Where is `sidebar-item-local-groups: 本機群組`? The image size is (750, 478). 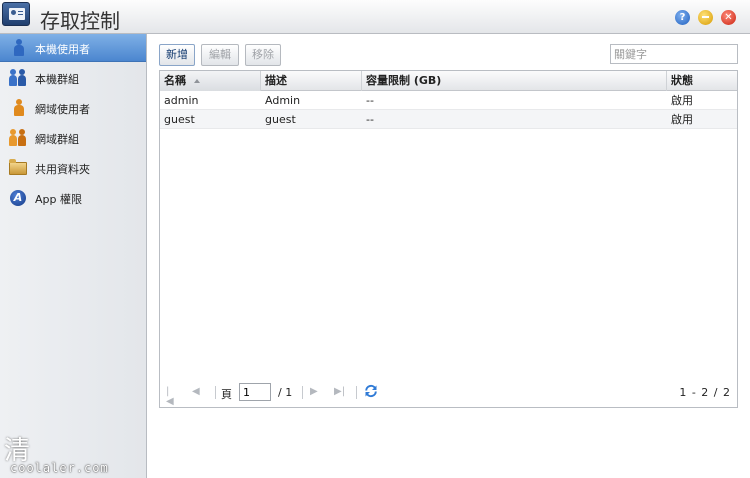 sidebar-item-local-groups: 本機群組 is located at coordinates (73, 78).